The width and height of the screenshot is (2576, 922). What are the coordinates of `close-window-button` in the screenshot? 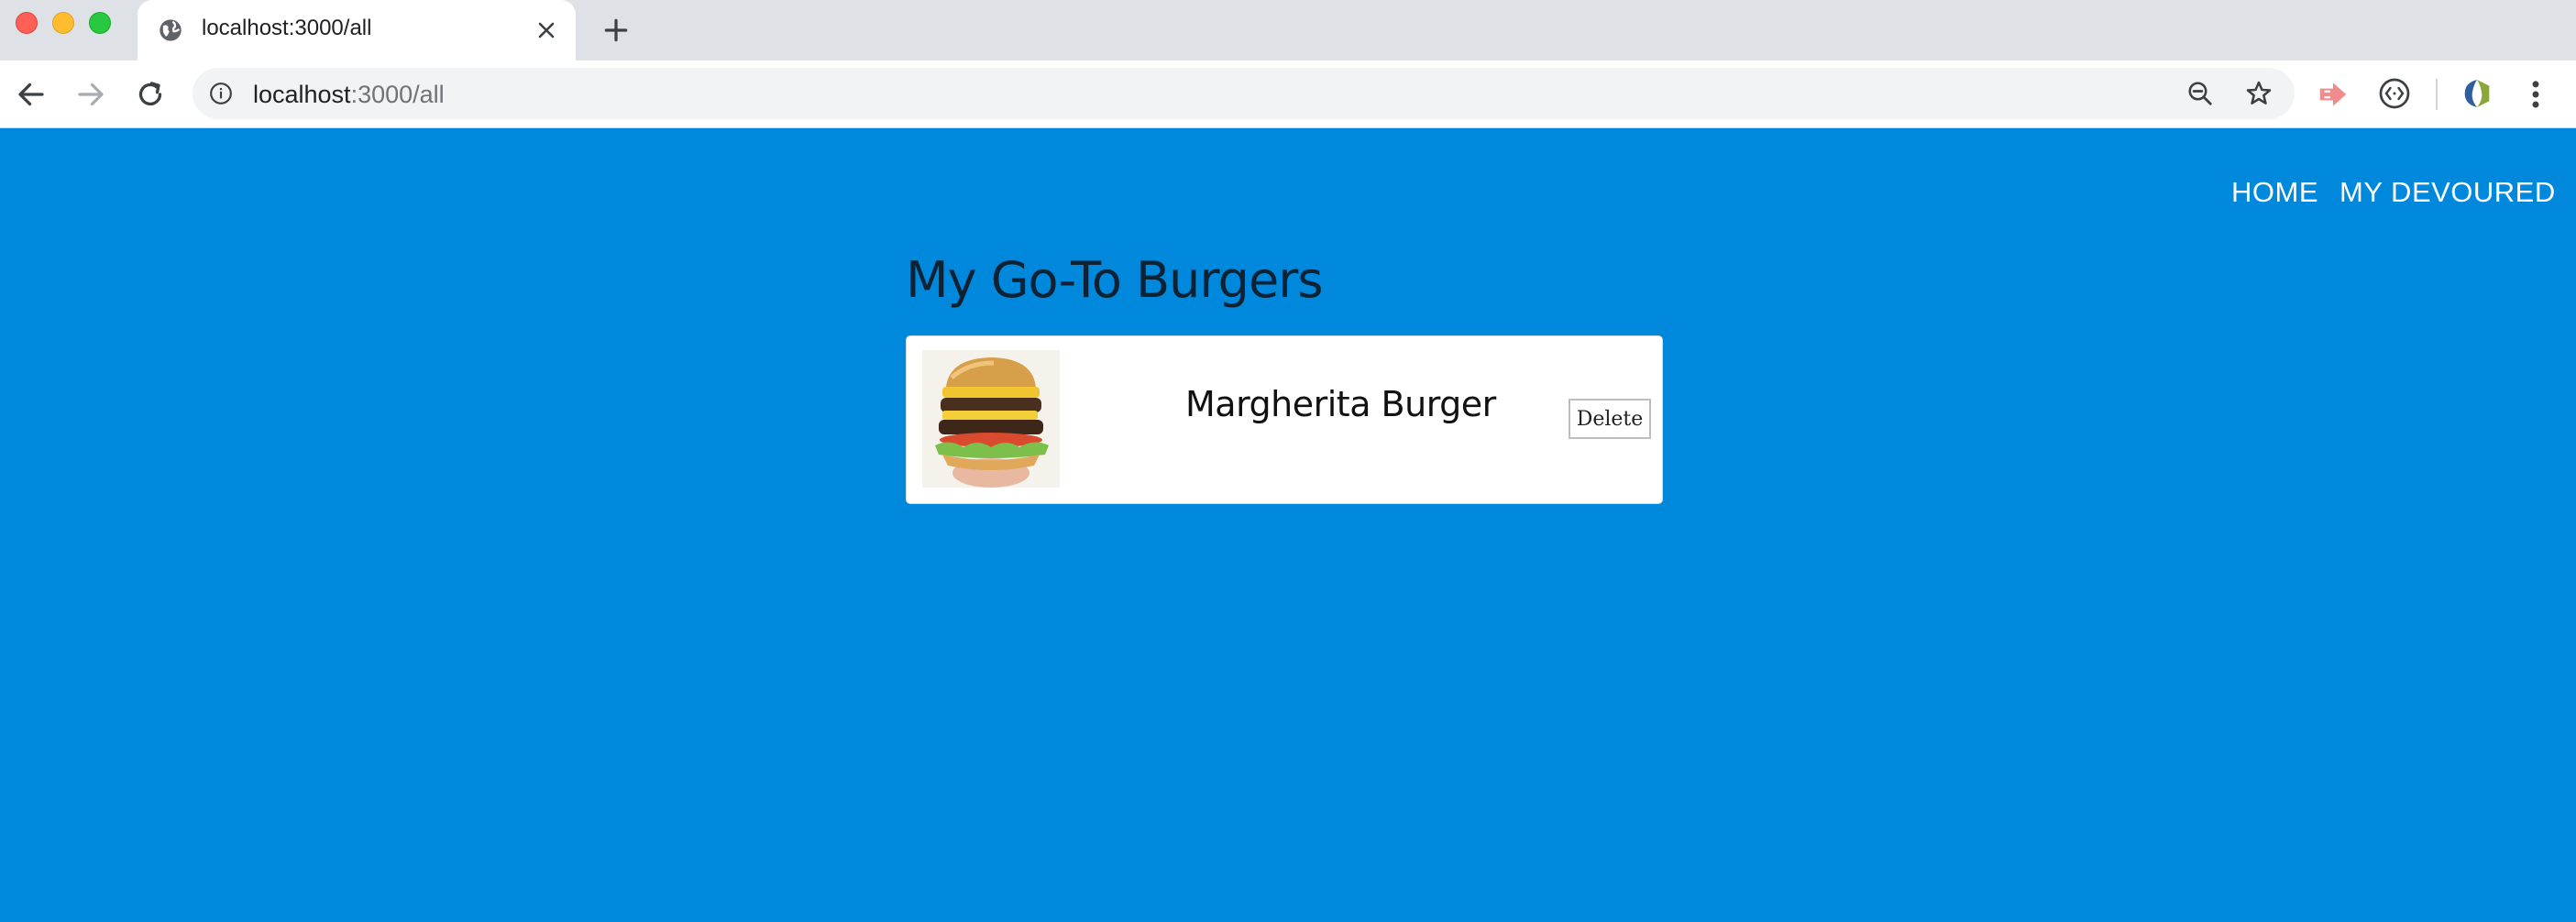 It's located at (27, 23).